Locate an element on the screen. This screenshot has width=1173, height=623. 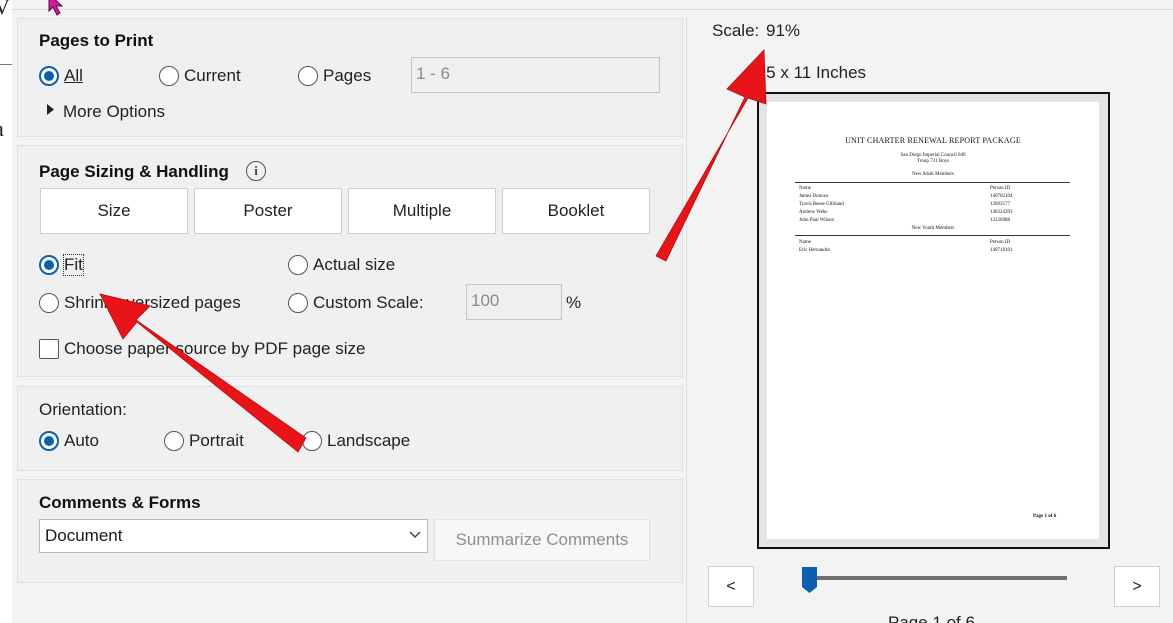
chevron-down-icon is located at coordinates (415, 535).